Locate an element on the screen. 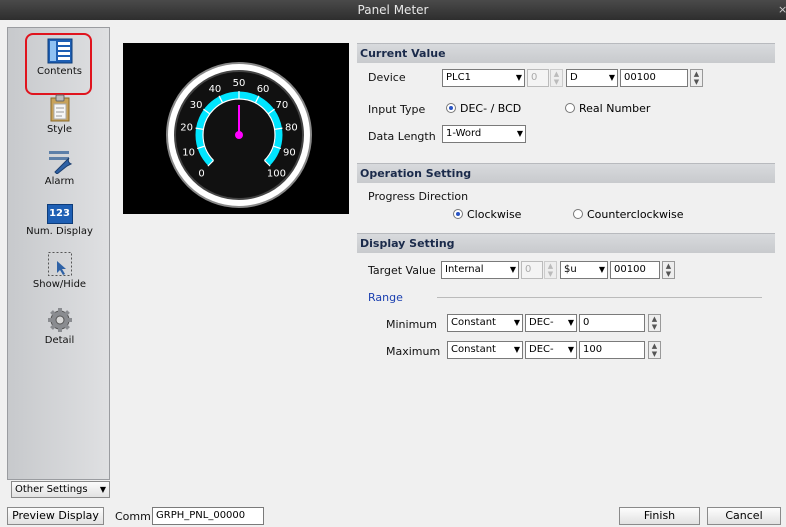 This screenshot has width=786, height=527. section-header-display-setting: Display Setting is located at coordinates (566, 243).